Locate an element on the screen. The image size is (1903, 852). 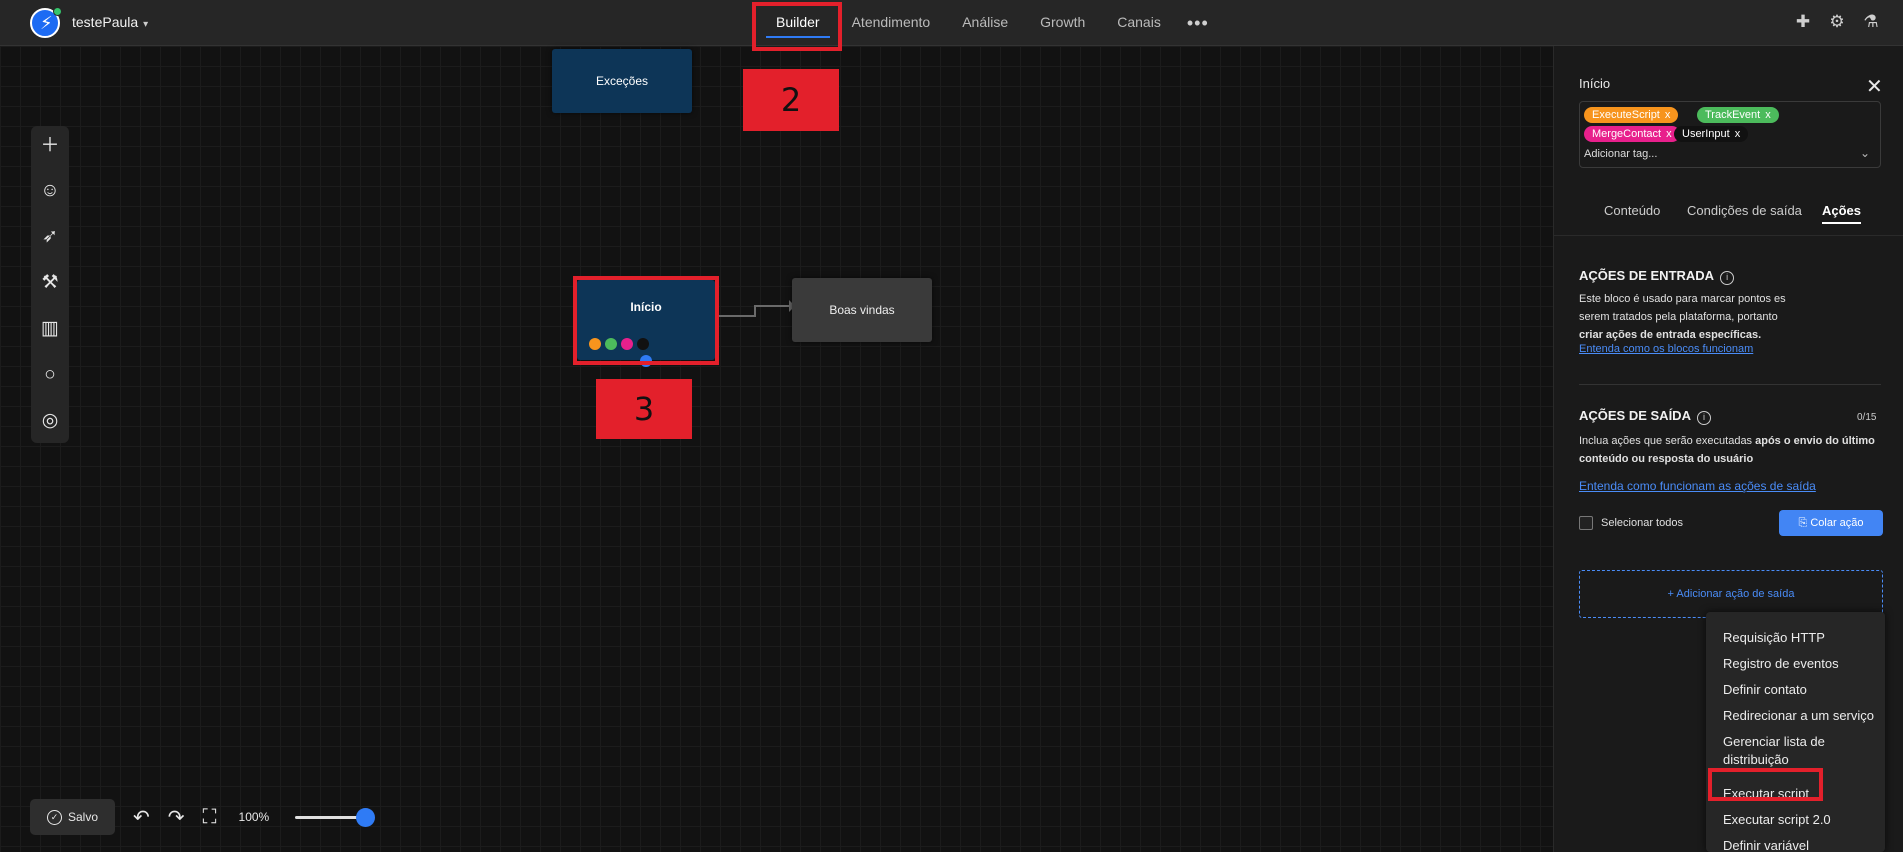
tag-trackevent: TrackEvent x is located at coordinates (1738, 115).